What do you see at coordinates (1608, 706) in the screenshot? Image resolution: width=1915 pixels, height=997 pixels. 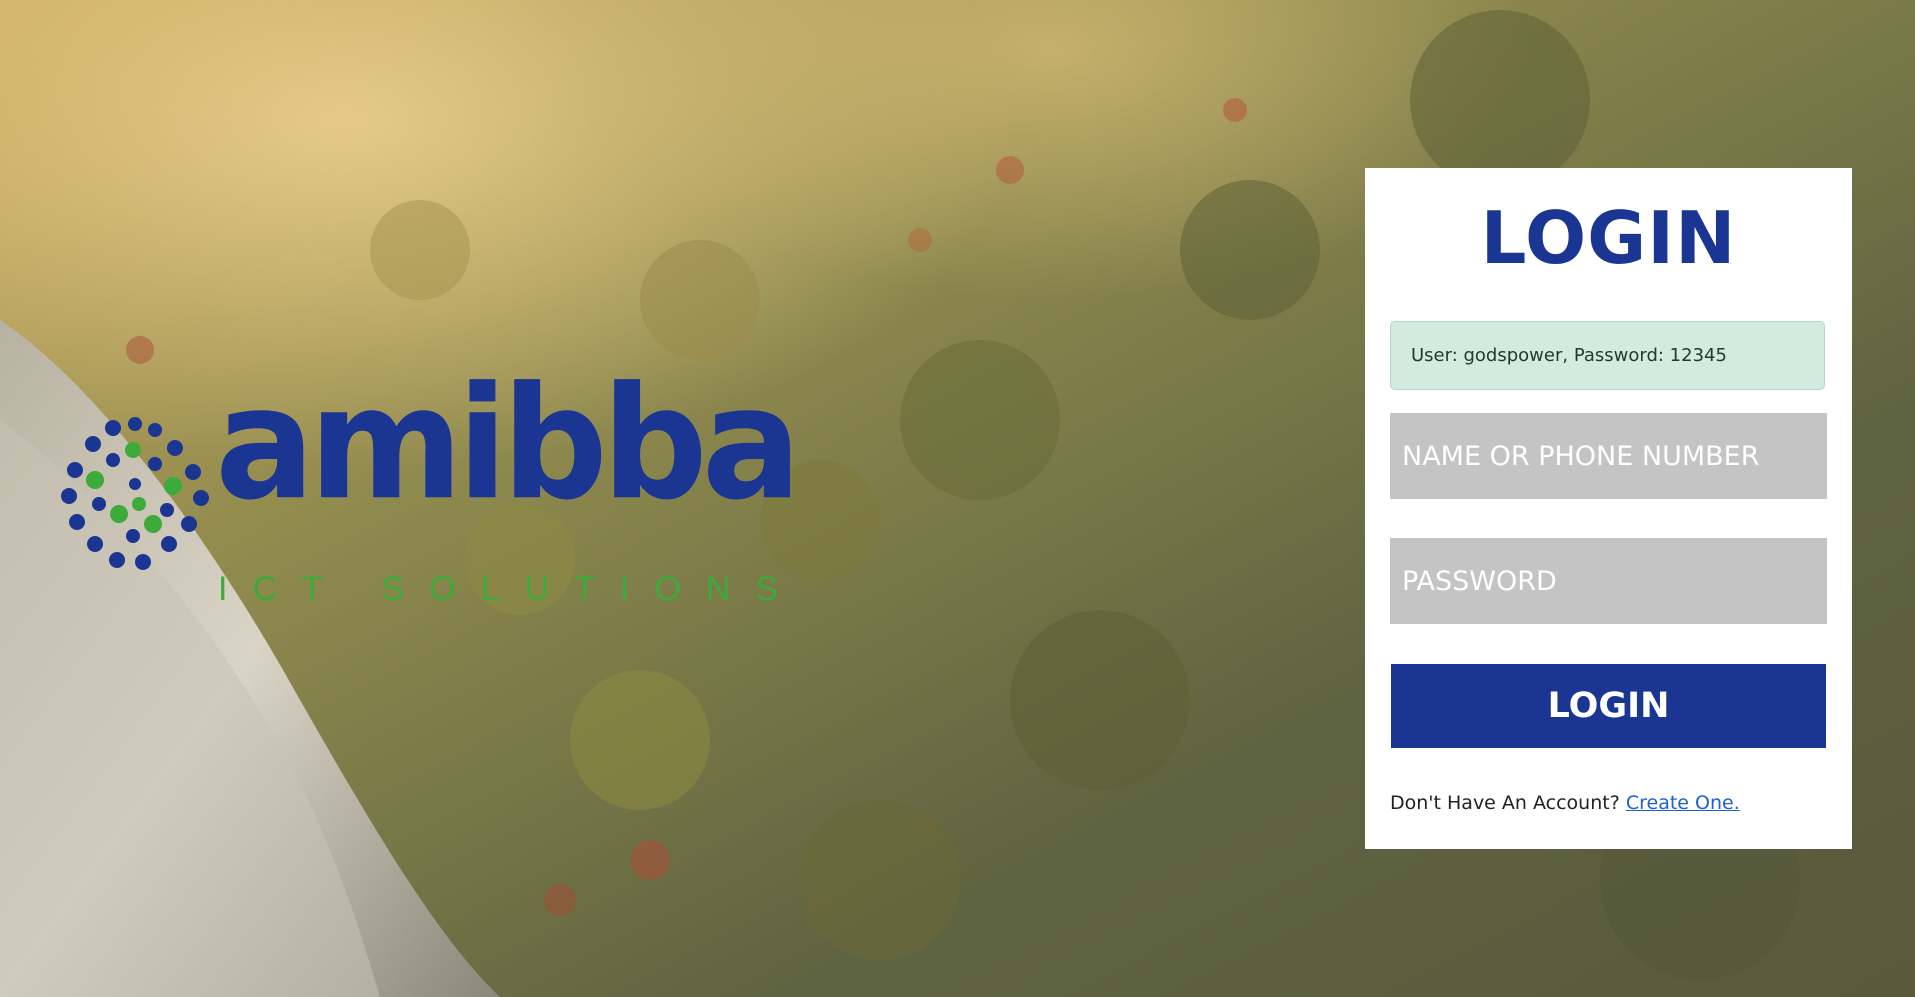 I see `login-button: LOGIN` at bounding box center [1608, 706].